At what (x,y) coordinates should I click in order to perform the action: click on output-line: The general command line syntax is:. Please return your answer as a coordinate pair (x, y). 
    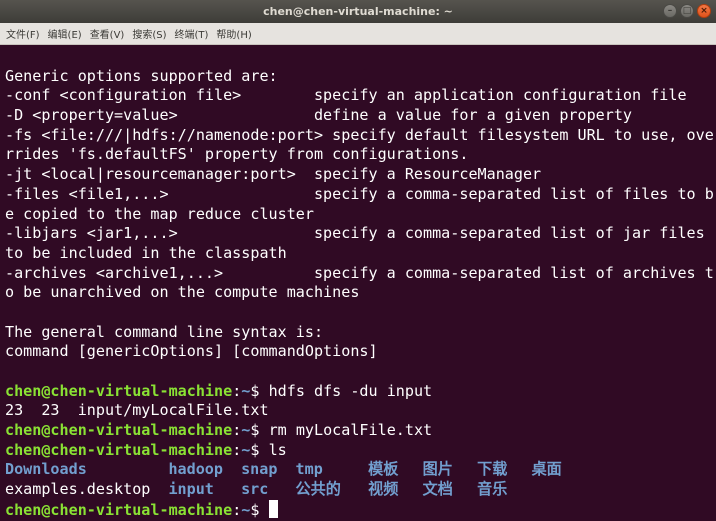
    Looking at the image, I should click on (164, 331).